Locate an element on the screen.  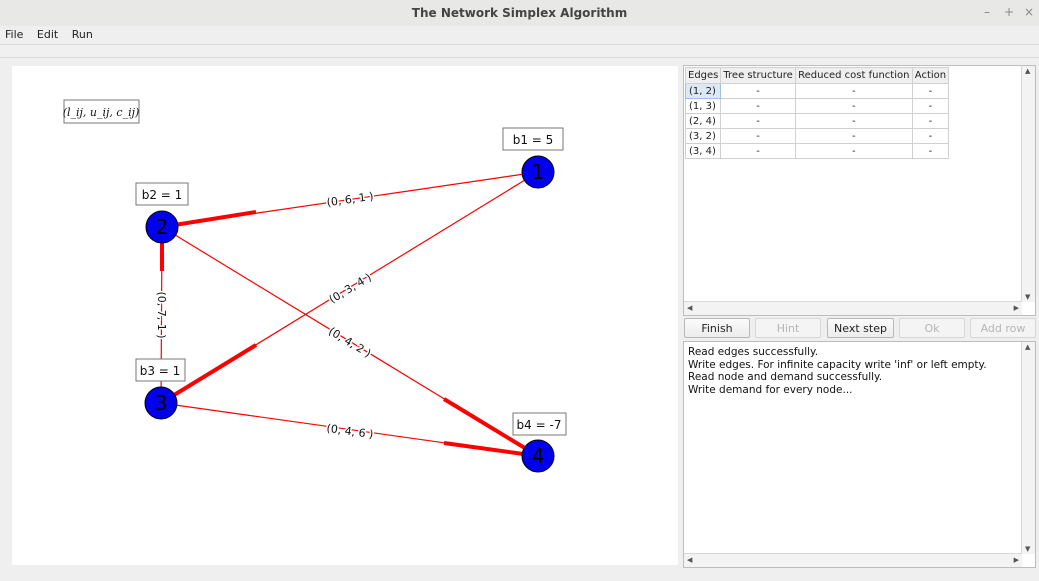
edge-3-1: (0, 3, 4 ) is located at coordinates (349, 288).